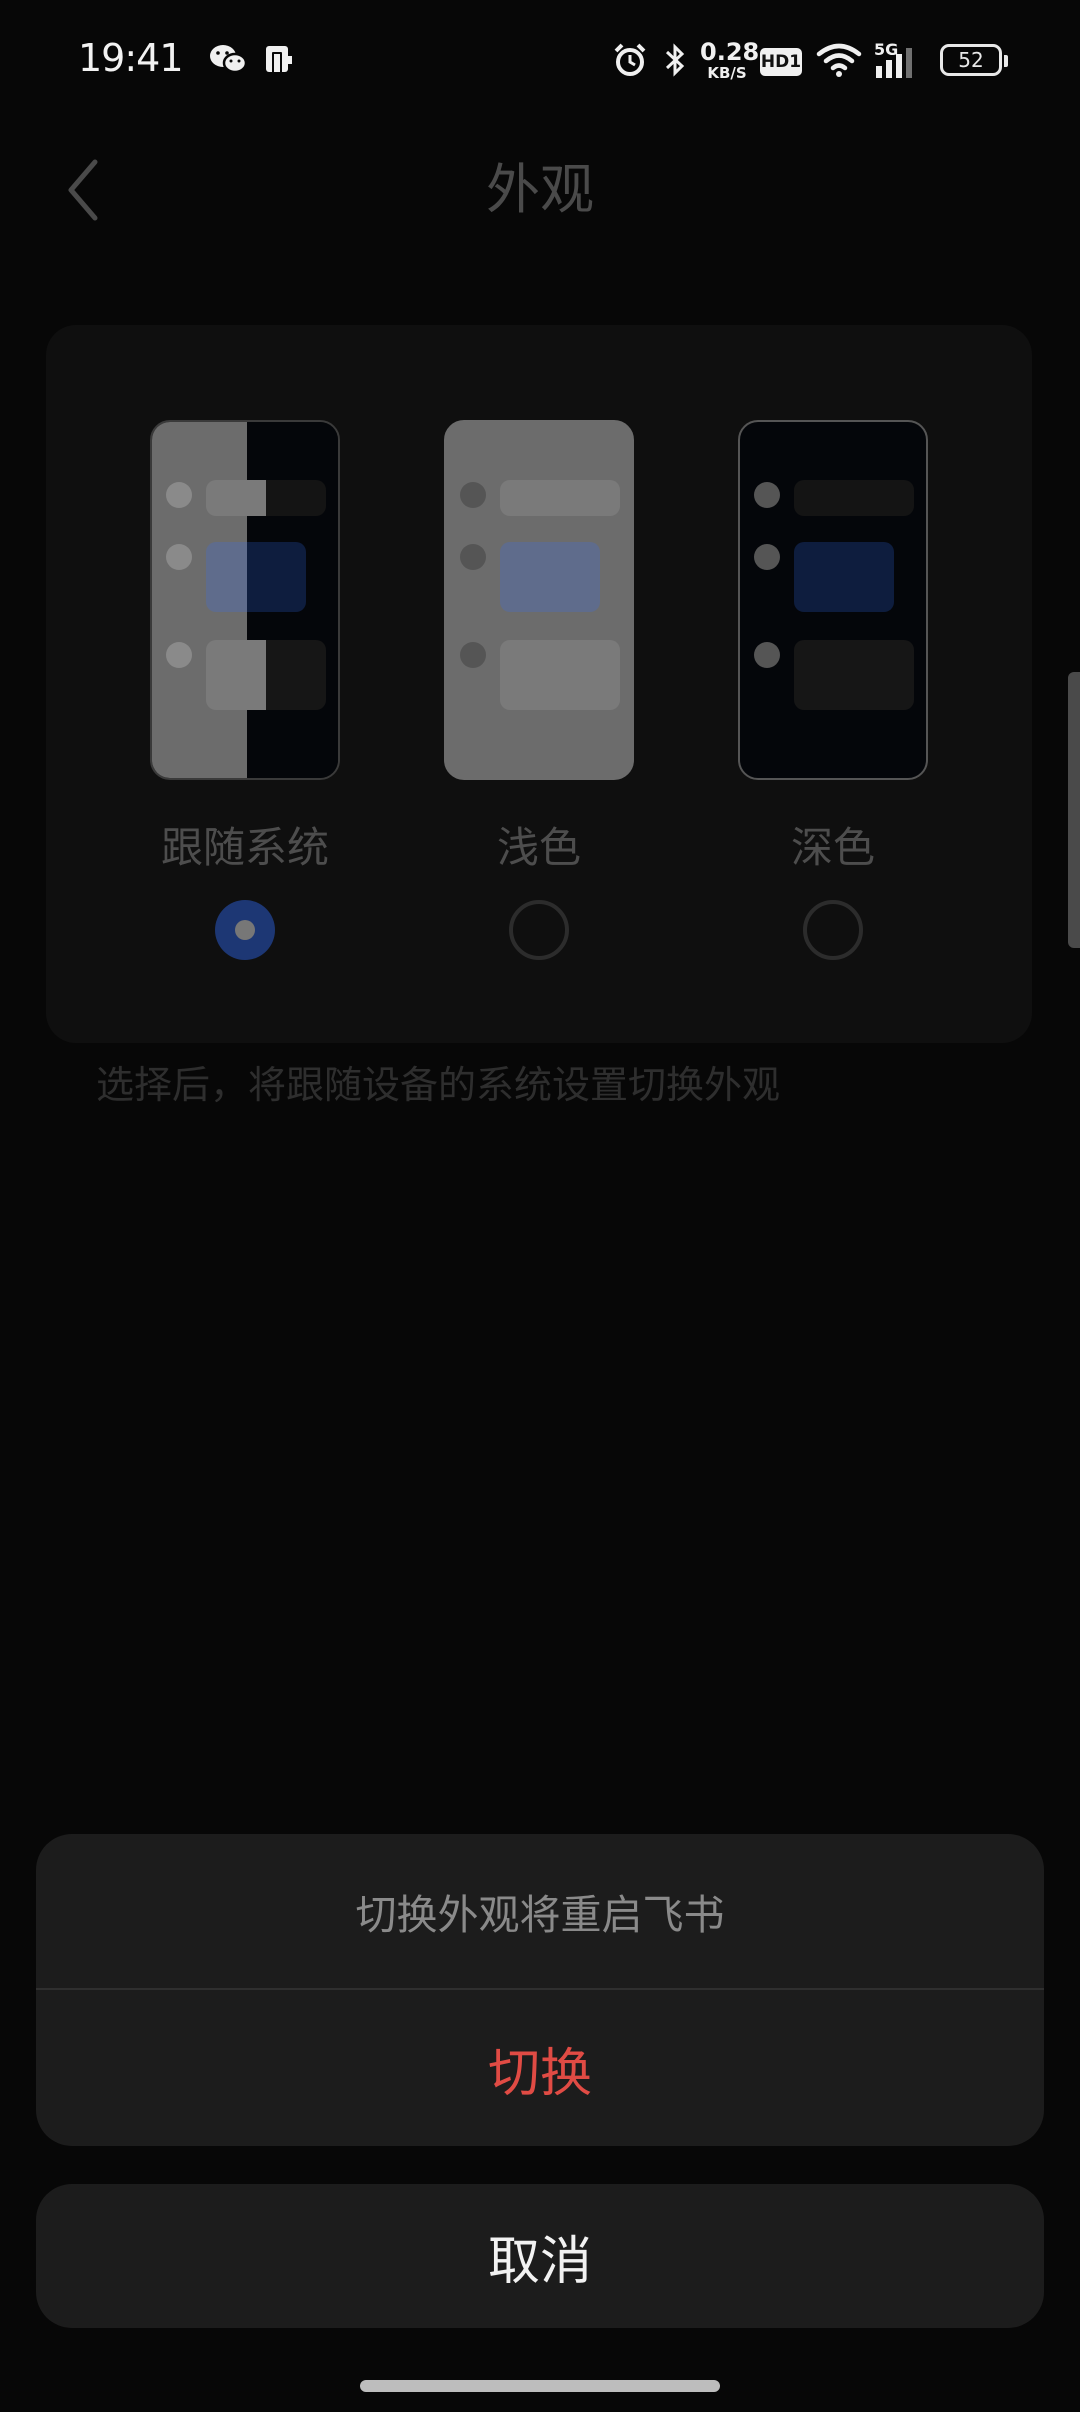  I want to click on option-light: 浅色, so click(539, 690).